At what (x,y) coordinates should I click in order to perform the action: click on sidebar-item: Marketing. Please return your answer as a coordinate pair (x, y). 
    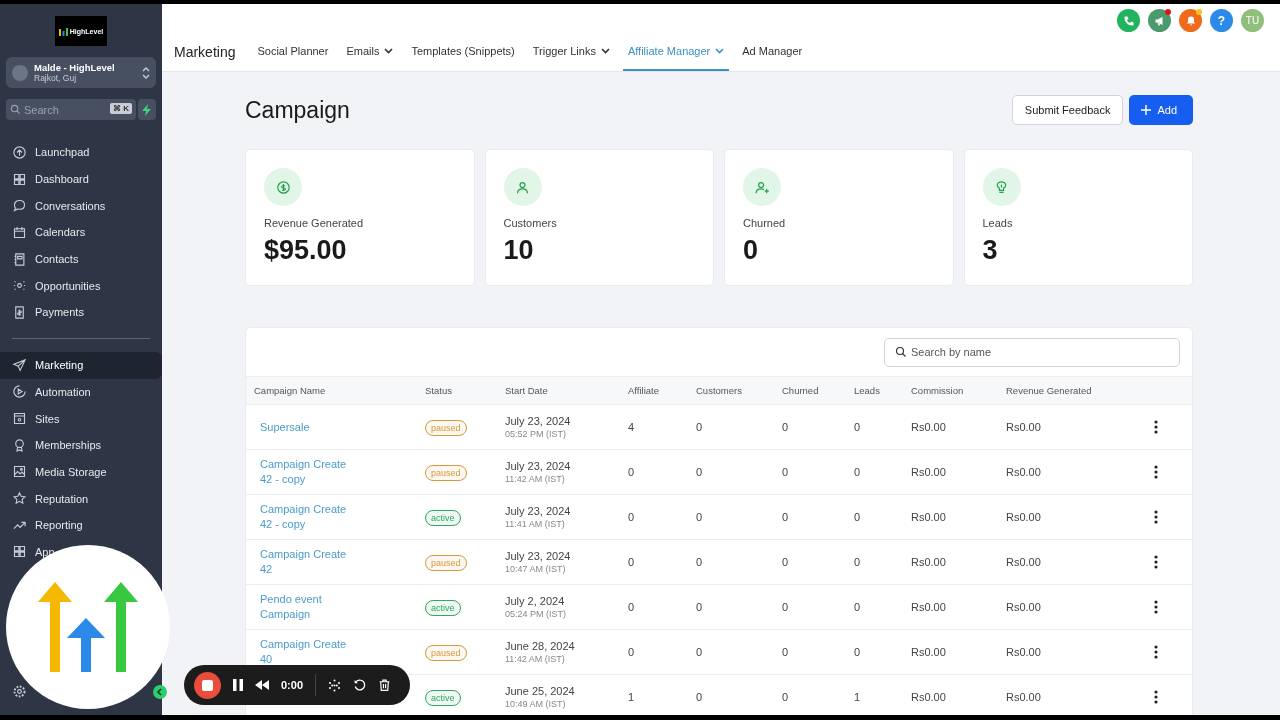
    Looking at the image, I should click on (81, 365).